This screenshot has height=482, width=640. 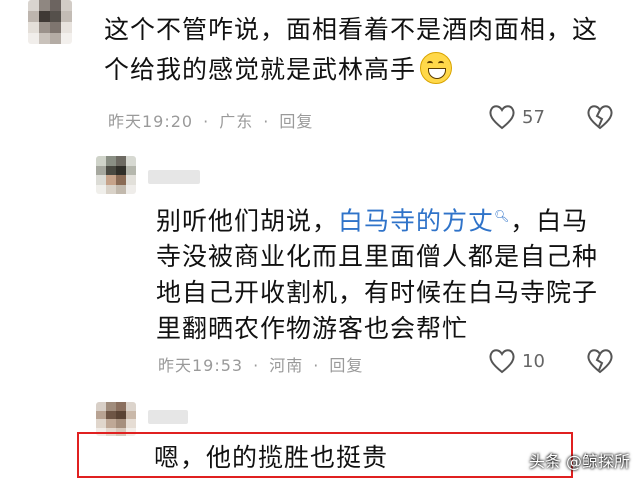 I want to click on reply-line: 地自己开收割机，有时候在白马寺院子, so click(x=377, y=293).